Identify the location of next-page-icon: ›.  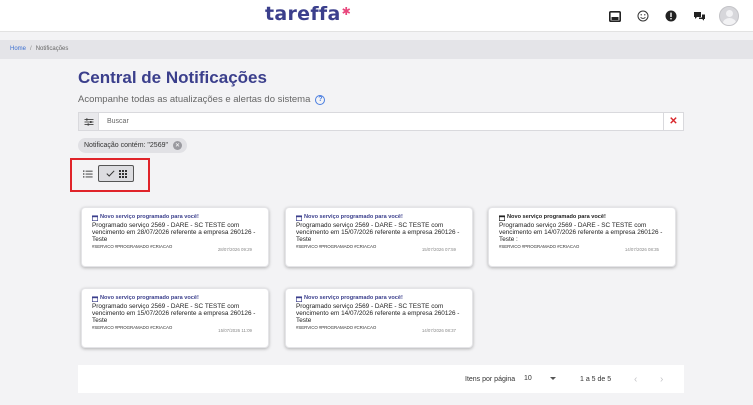
(661, 379).